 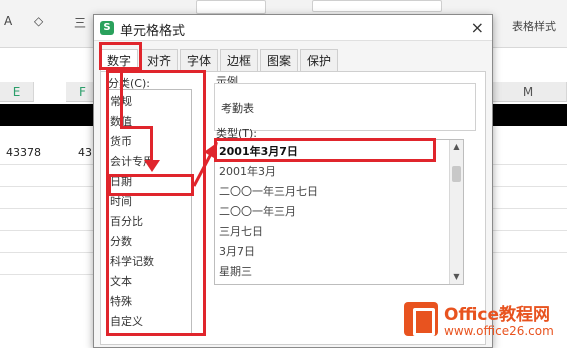 What do you see at coordinates (345, 107) in the screenshot?
I see `sample-preview: 考勤表` at bounding box center [345, 107].